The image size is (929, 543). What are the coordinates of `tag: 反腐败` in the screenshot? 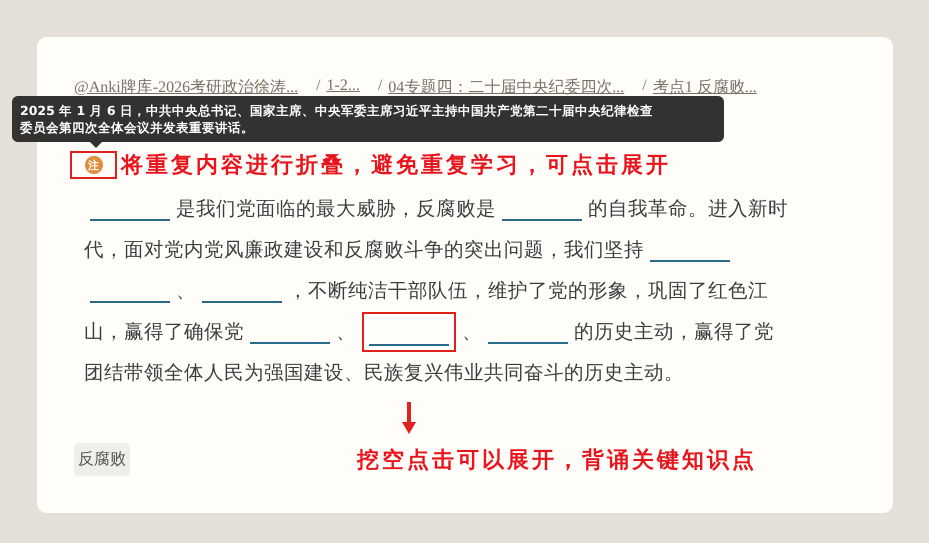 It's located at (102, 459).